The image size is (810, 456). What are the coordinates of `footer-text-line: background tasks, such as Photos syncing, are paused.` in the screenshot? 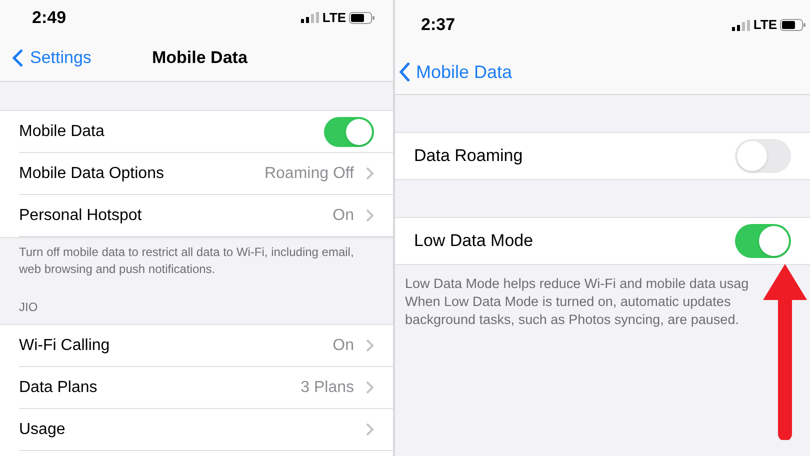 It's located at (572, 320).